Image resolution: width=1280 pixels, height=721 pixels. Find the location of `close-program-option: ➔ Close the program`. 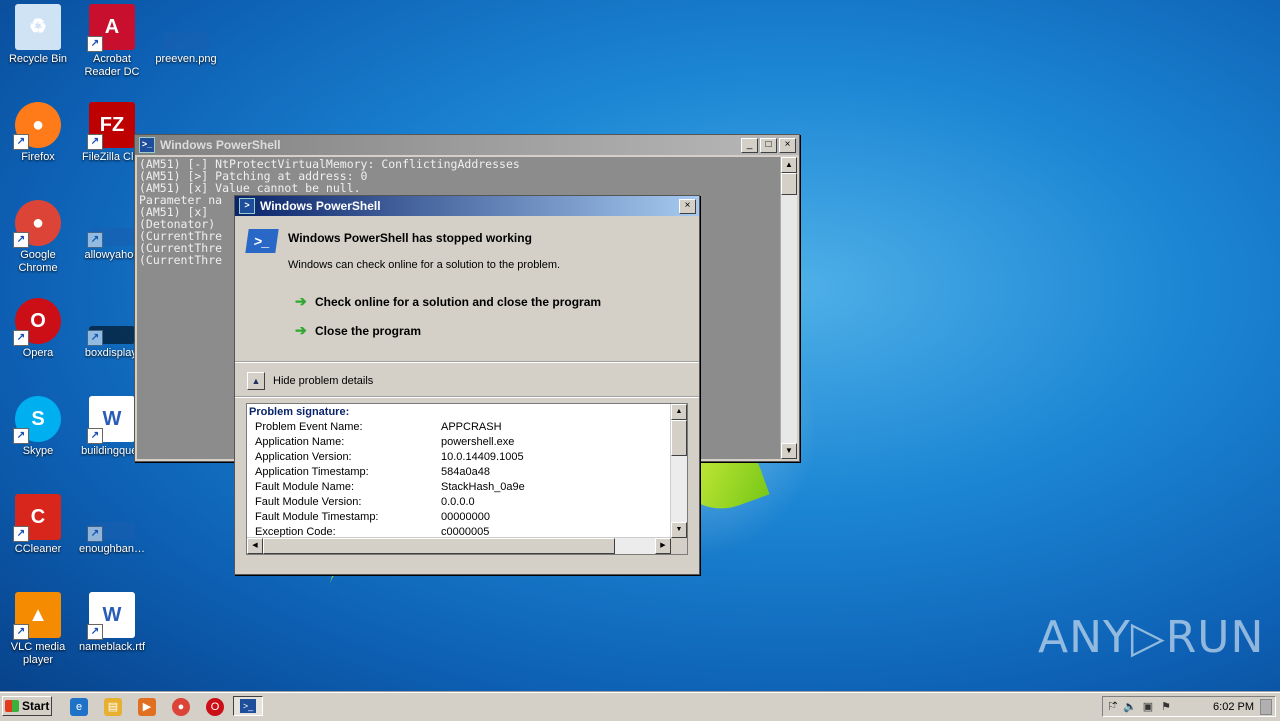

close-program-option: ➔ Close the program is located at coordinates (358, 330).